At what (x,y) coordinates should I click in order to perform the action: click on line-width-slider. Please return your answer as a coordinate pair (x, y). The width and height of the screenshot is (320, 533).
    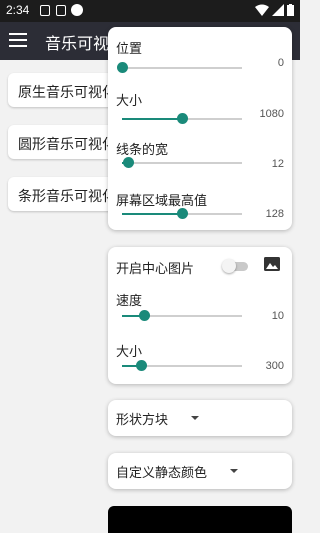
    Looking at the image, I should click on (182, 163).